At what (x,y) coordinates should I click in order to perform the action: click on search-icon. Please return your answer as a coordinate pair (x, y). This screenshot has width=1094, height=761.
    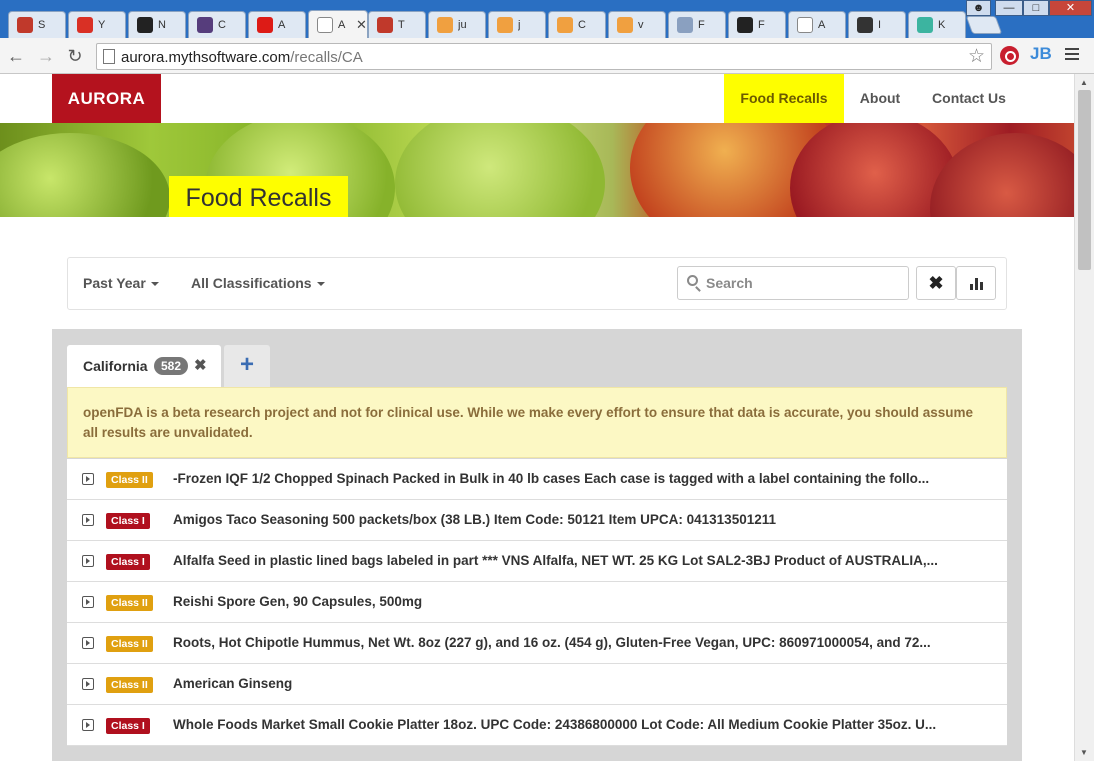
    Looking at the image, I should click on (692, 280).